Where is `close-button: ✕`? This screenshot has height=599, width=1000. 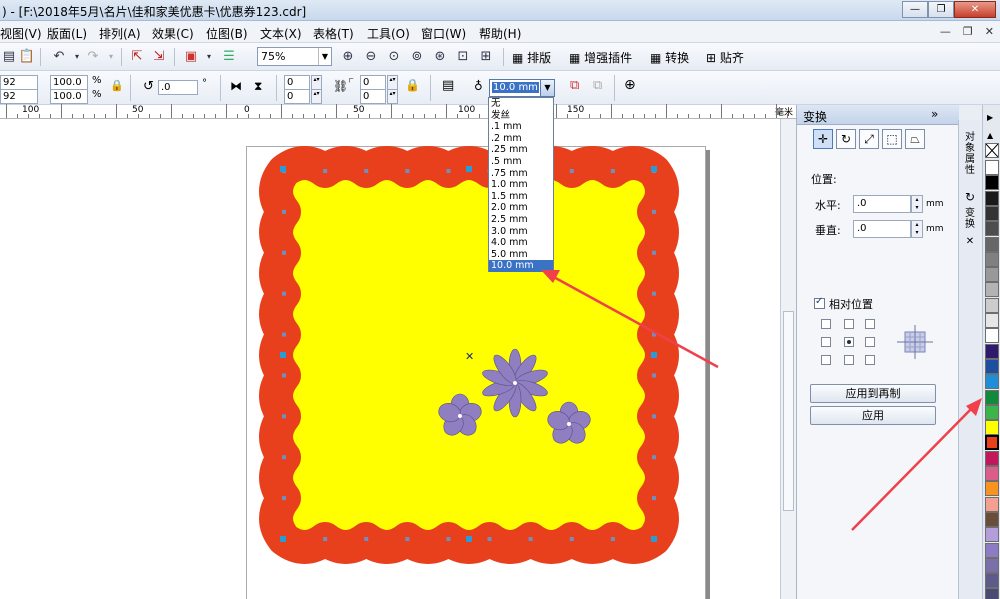 close-button: ✕ is located at coordinates (975, 9).